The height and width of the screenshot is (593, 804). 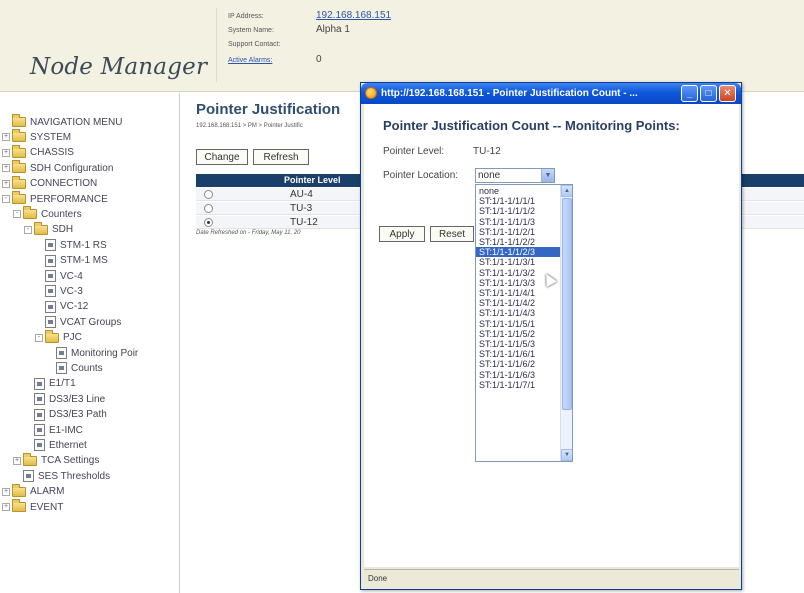 What do you see at coordinates (518, 364) in the screenshot?
I see `location-option: ST:1/1-1/1/6/2` at bounding box center [518, 364].